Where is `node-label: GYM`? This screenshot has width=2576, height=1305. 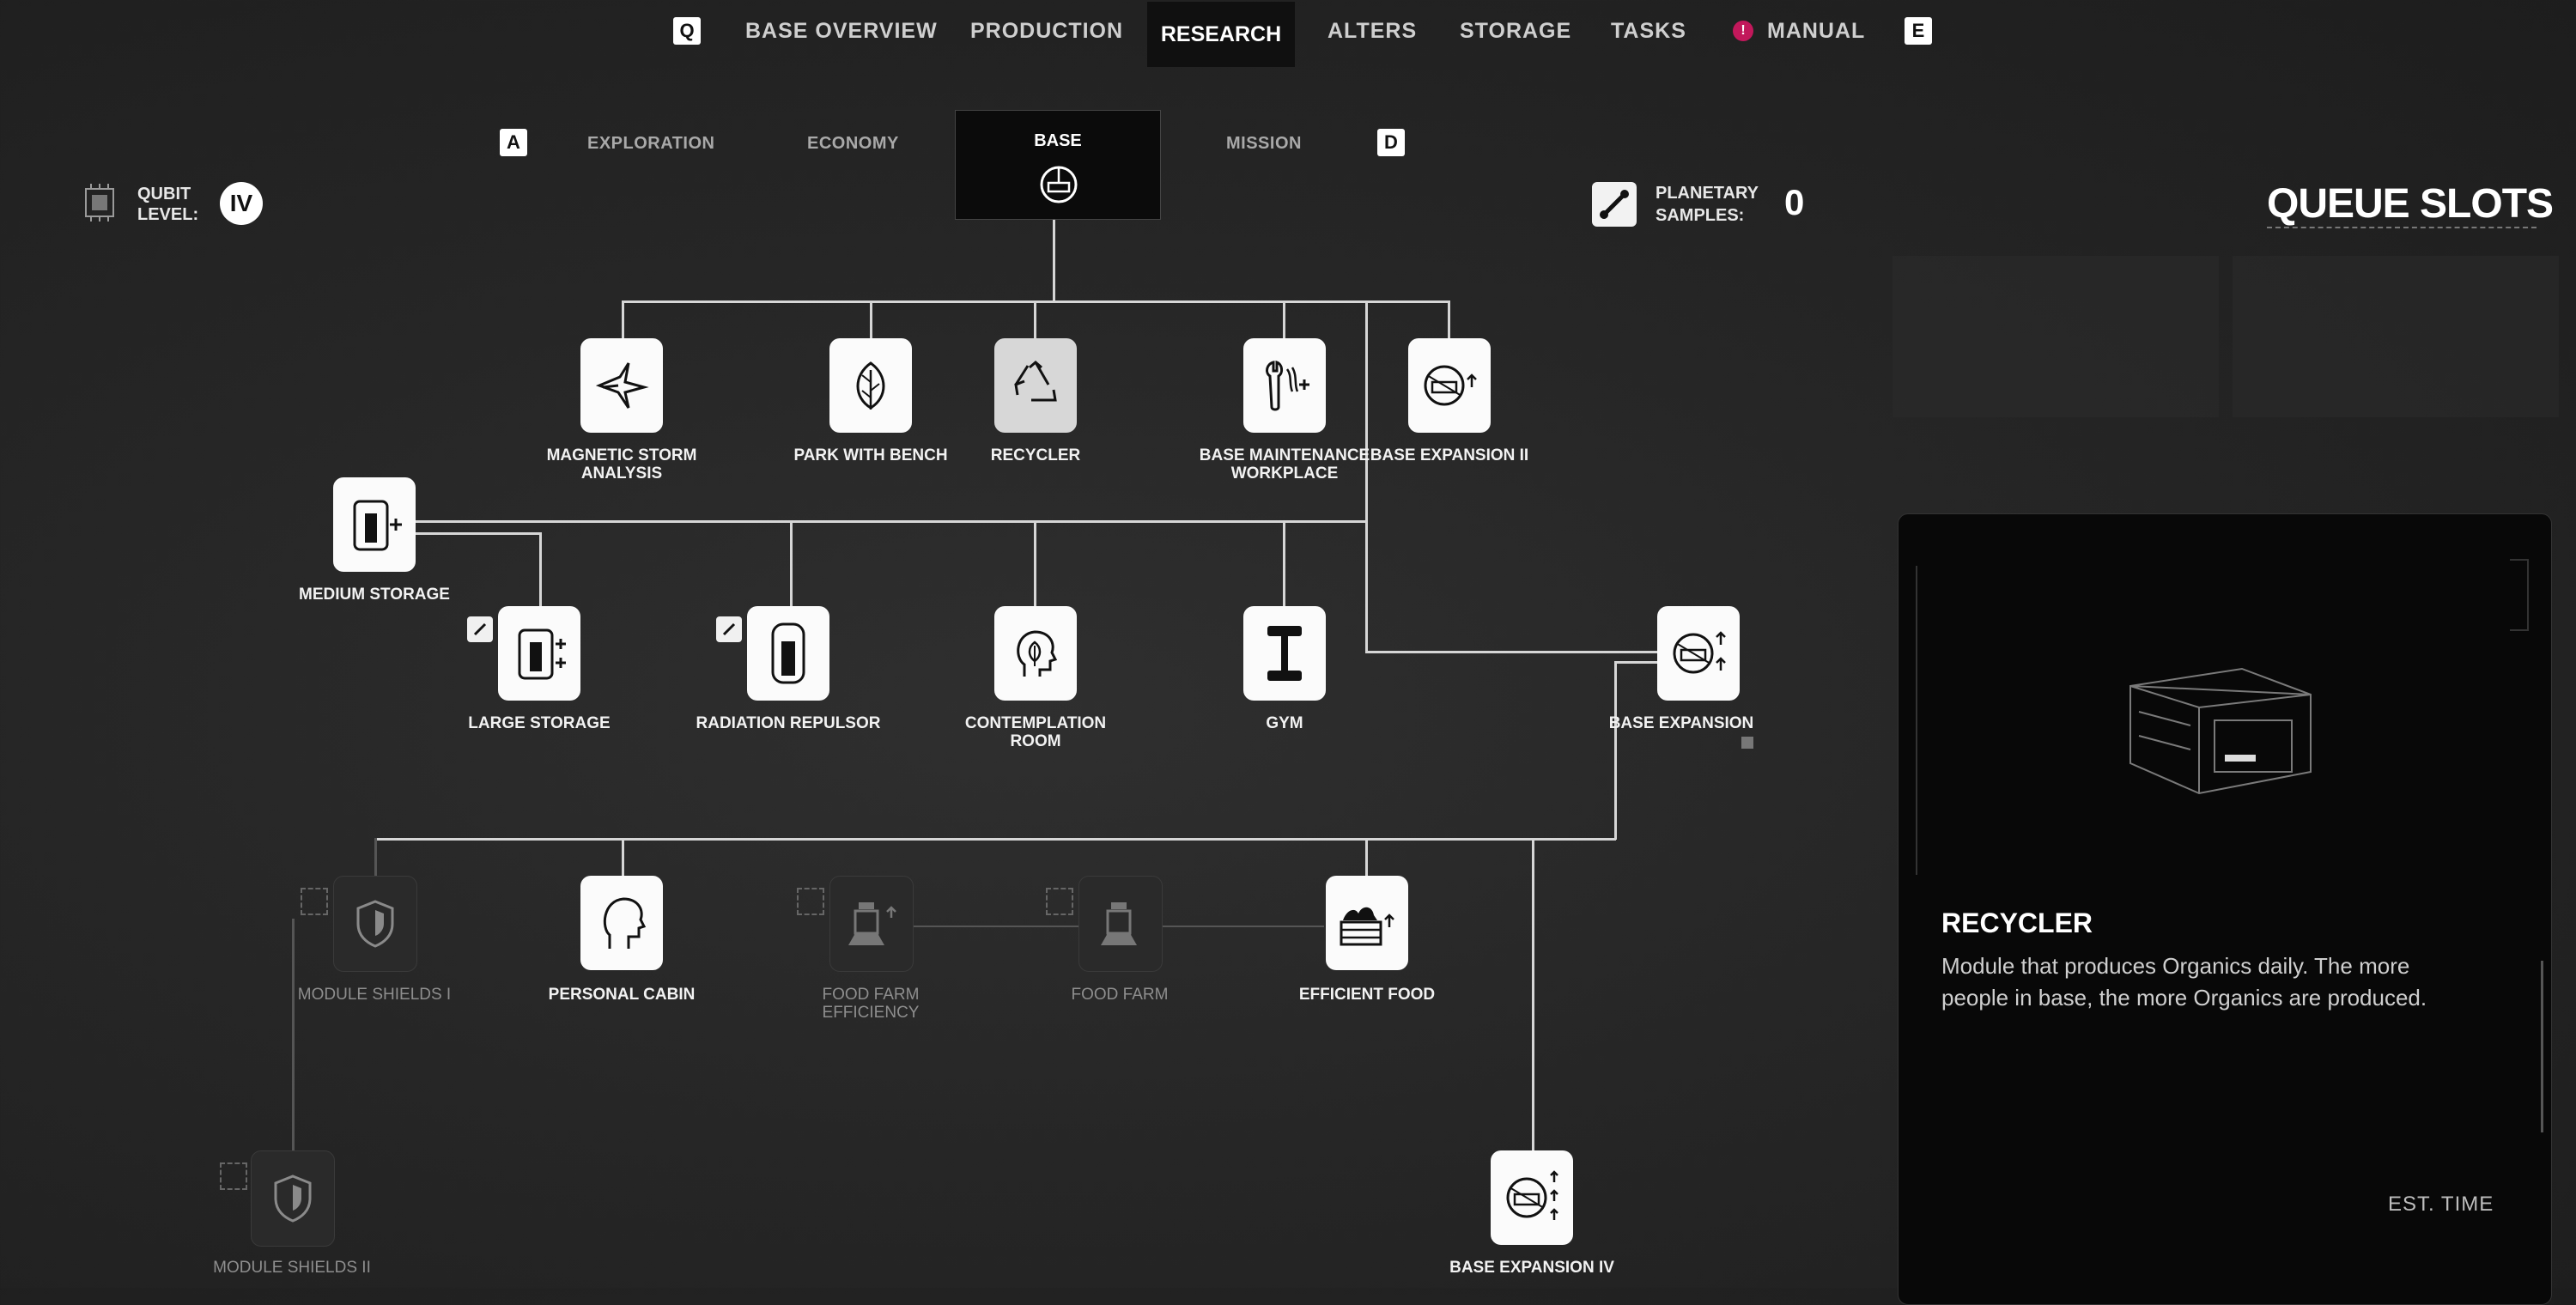
node-label: GYM is located at coordinates (1284, 723).